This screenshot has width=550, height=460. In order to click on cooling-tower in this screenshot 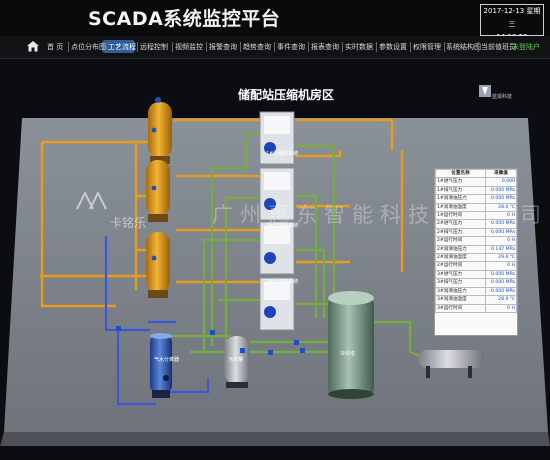, I will do `click(351, 345)`.